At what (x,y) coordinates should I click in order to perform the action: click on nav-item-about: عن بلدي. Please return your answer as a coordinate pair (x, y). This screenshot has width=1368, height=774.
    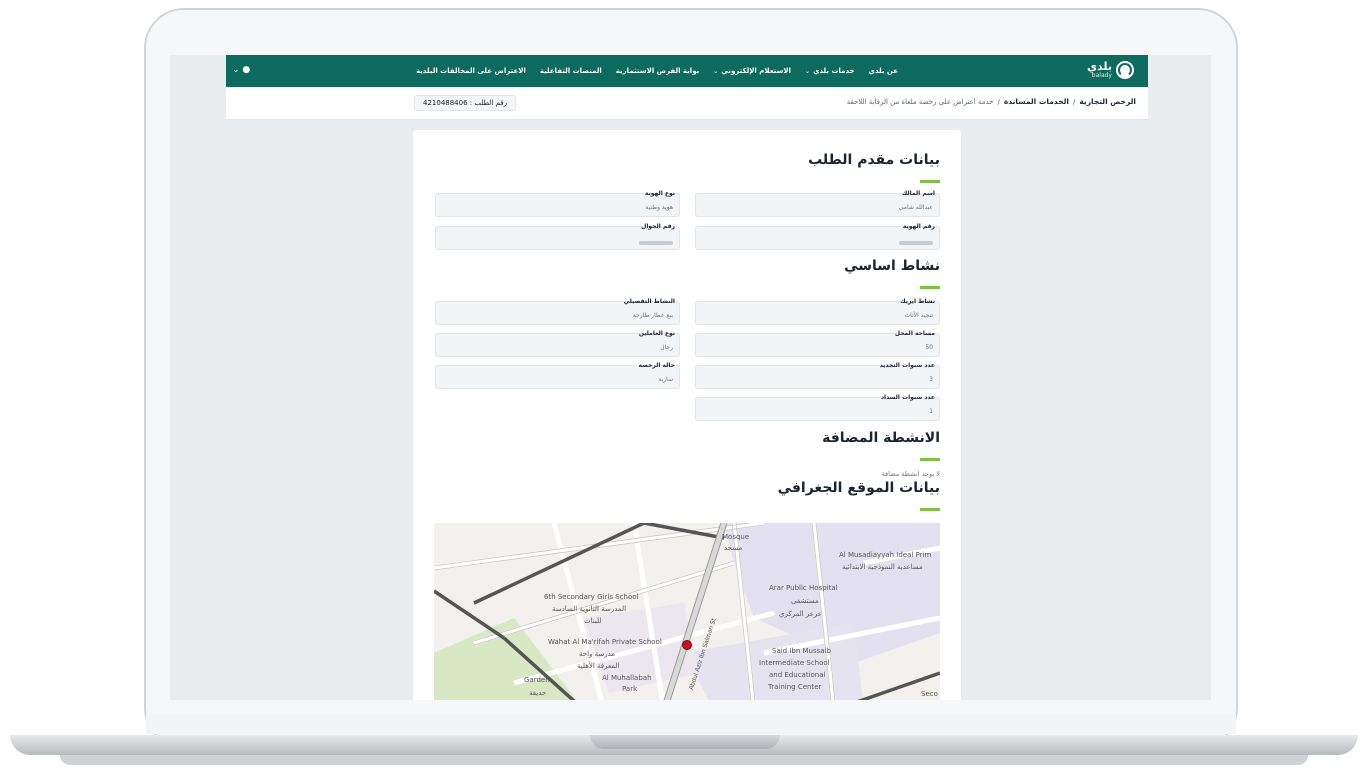
    Looking at the image, I should click on (883, 71).